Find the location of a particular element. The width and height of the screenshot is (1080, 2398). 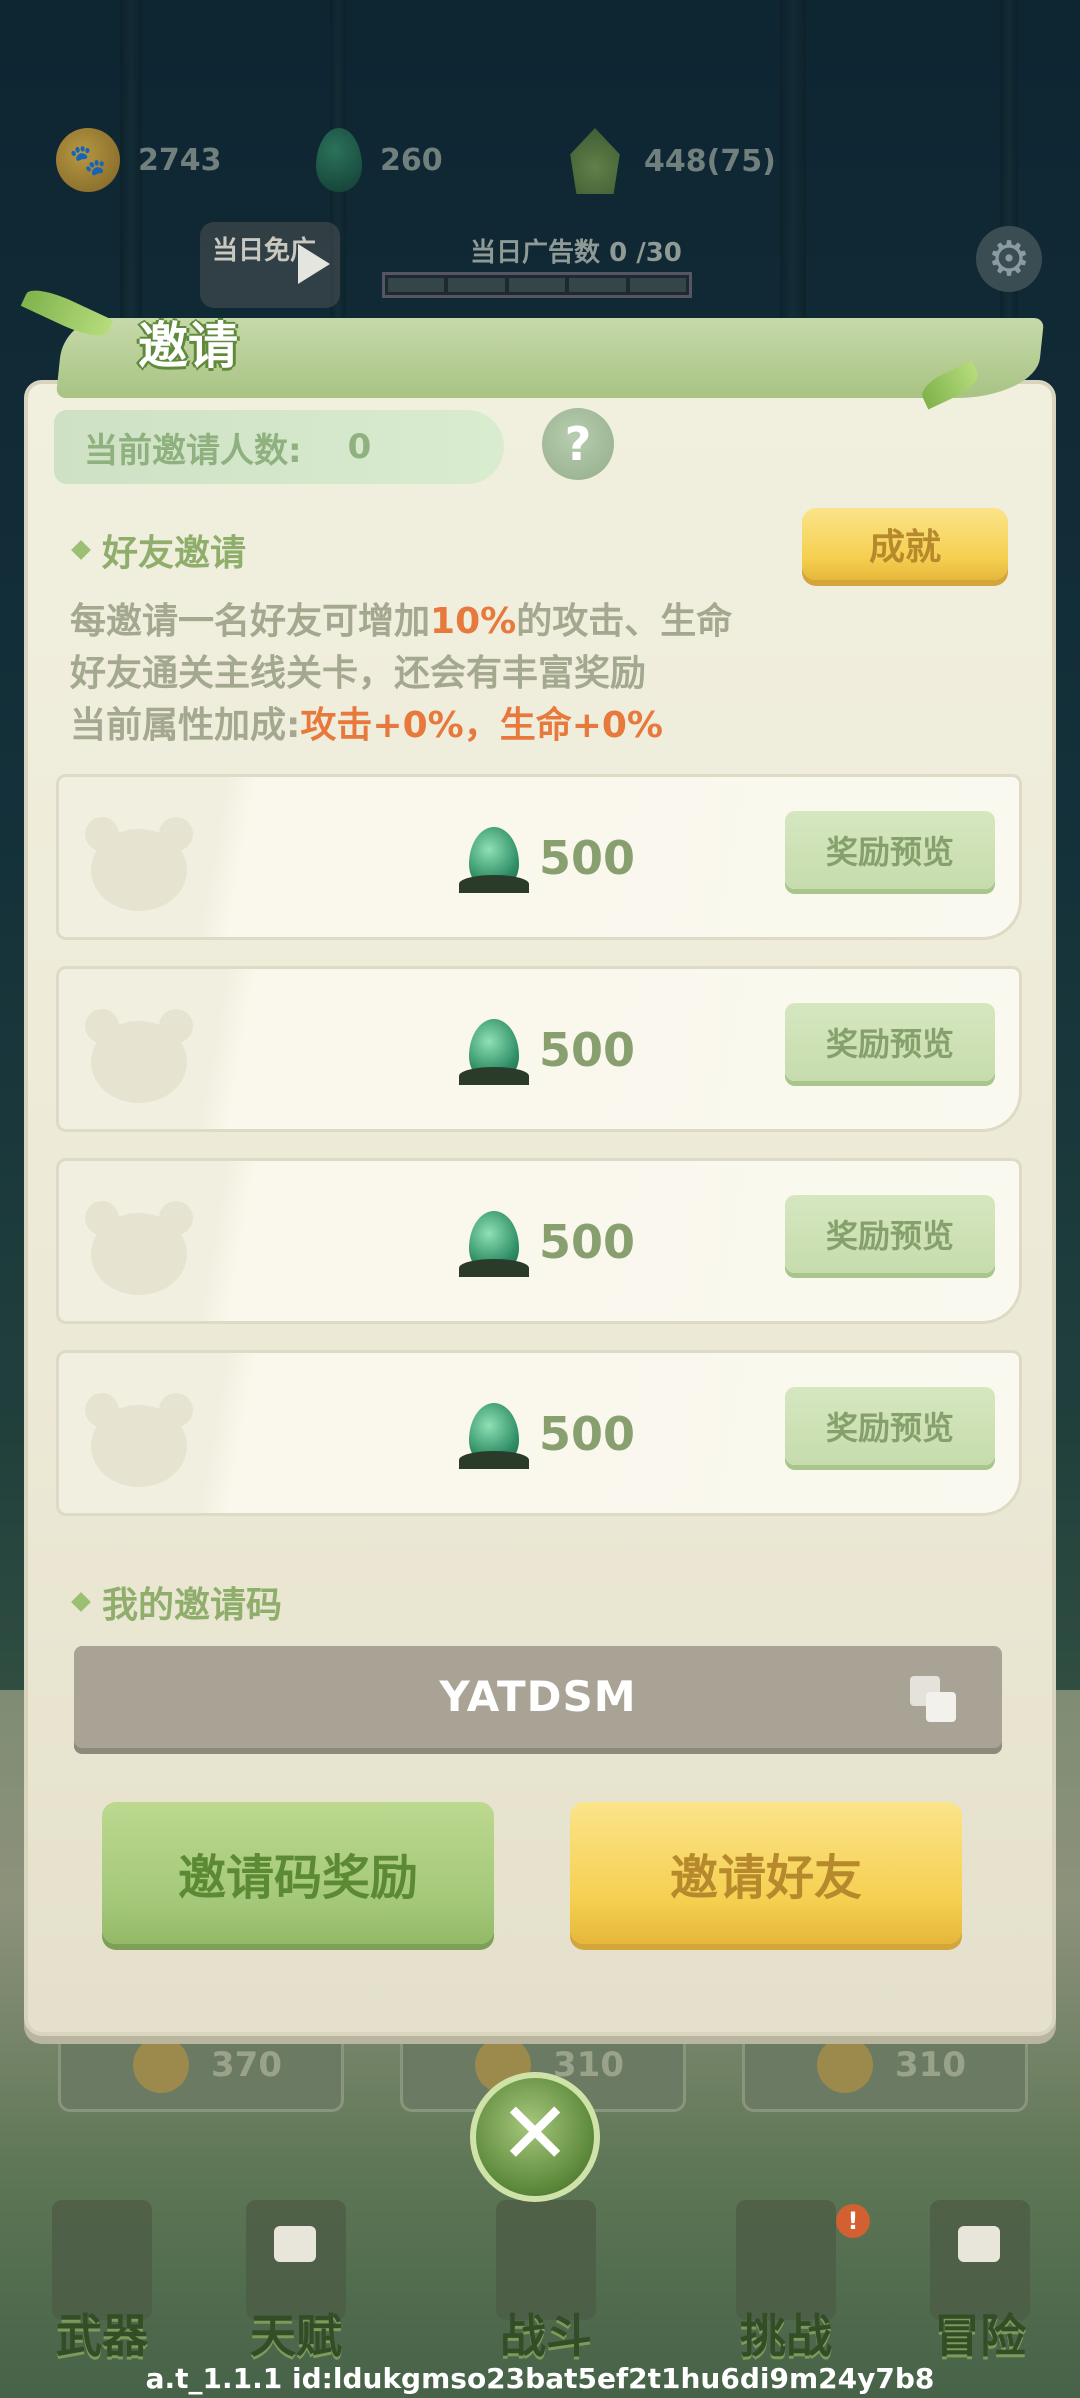

coin-value: 2743 is located at coordinates (180, 160).